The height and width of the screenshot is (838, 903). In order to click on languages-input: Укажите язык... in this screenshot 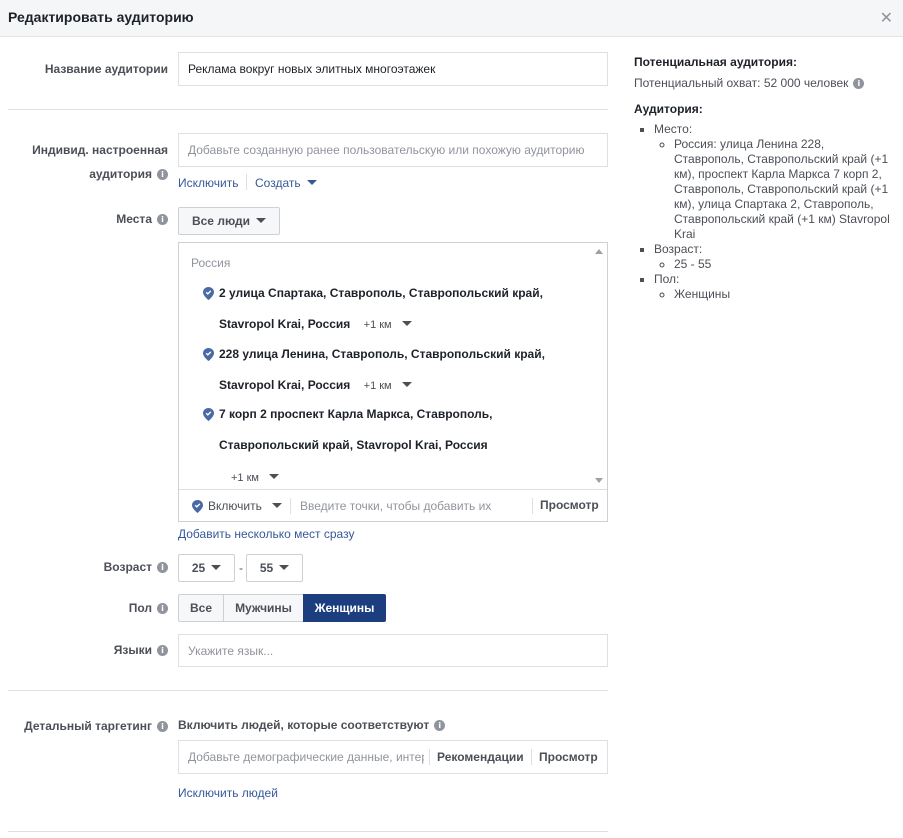, I will do `click(393, 650)`.